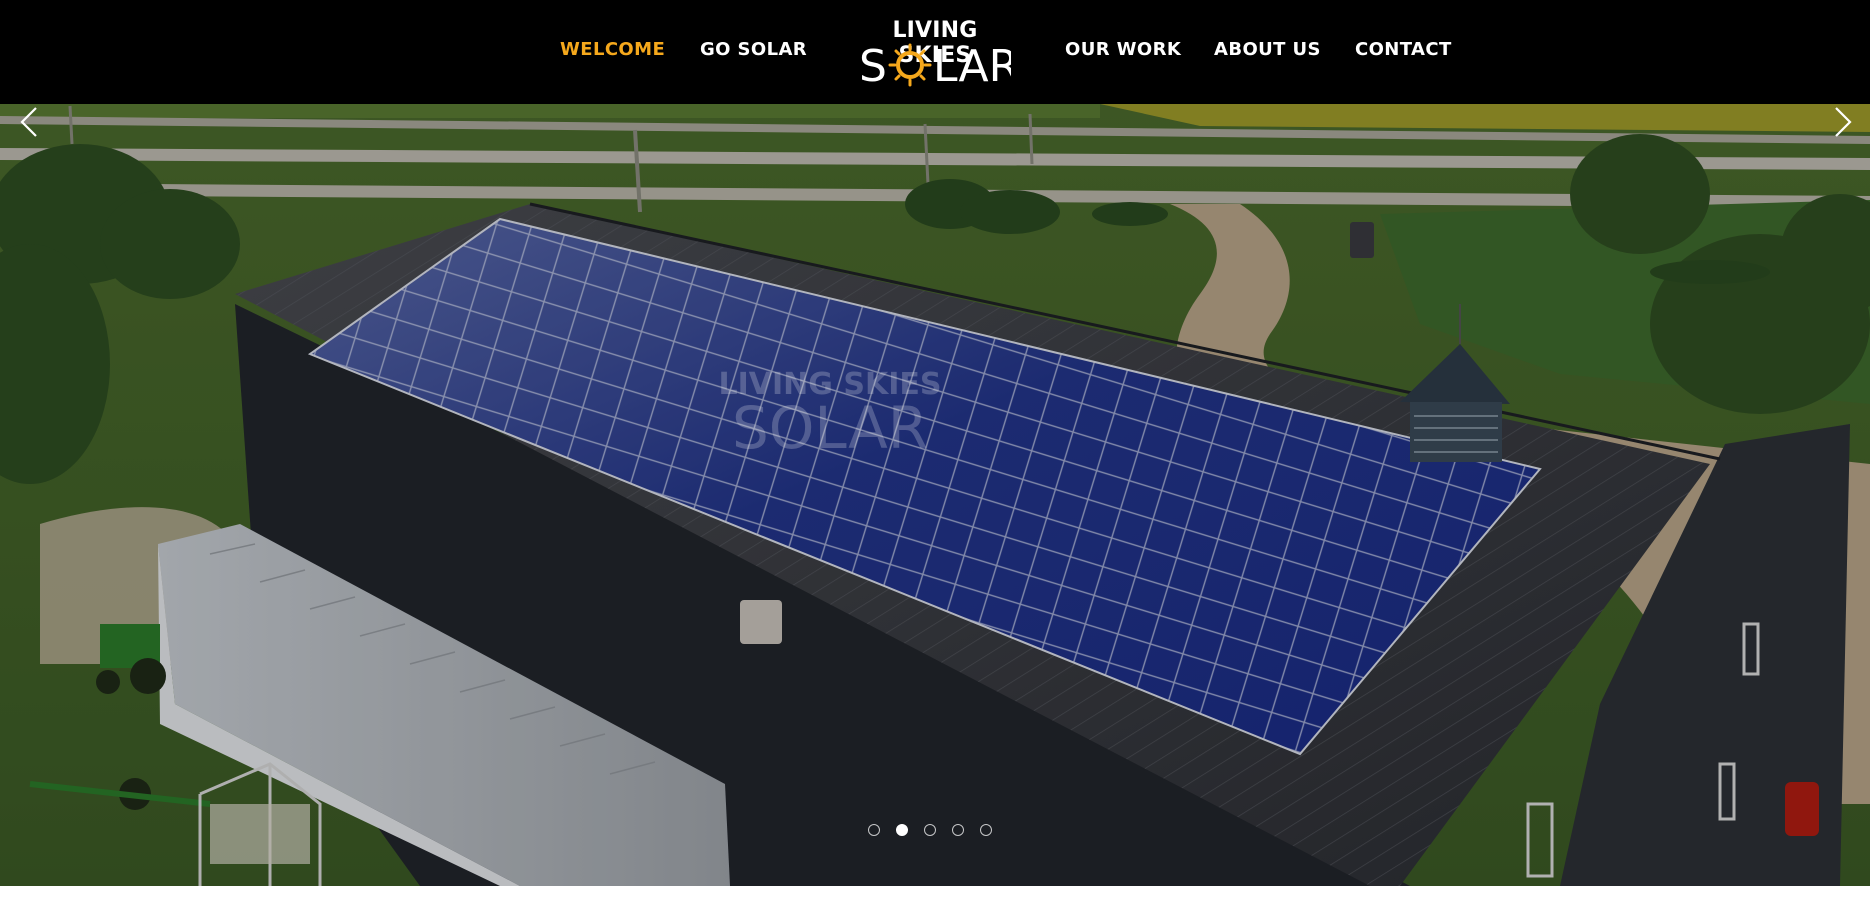 The image size is (1870, 900). What do you see at coordinates (753, 49) in the screenshot?
I see `nav-go-solar-link: GO SOLAR` at bounding box center [753, 49].